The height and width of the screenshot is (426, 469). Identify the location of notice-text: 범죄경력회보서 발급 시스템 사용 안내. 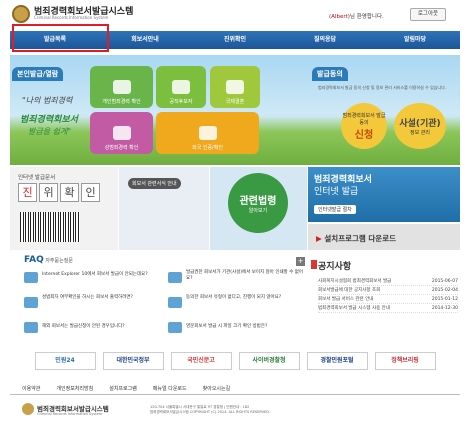
(354, 308).